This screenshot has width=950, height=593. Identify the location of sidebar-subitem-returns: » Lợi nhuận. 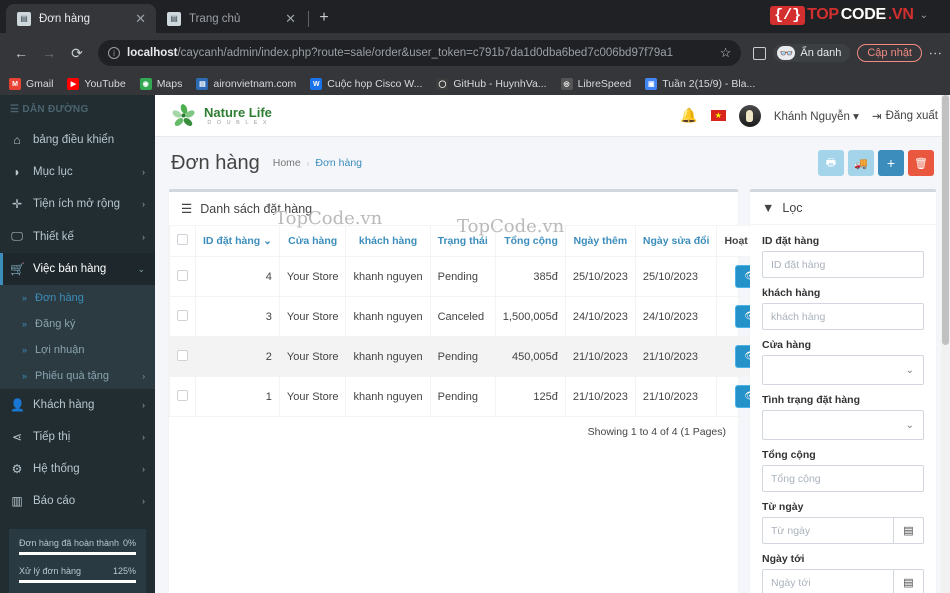
(77, 350).